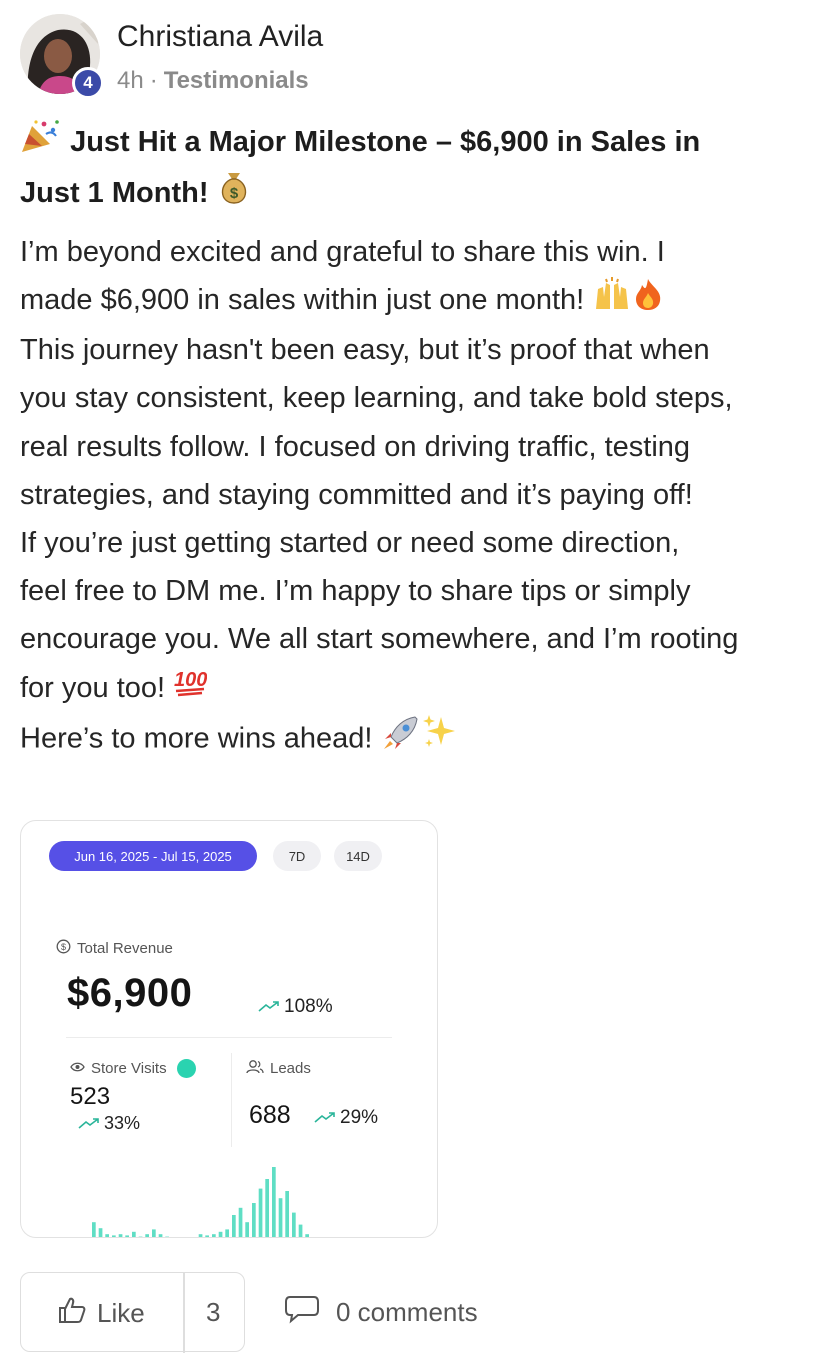 This screenshot has height=1353, width=828. Describe the element at coordinates (77, 1068) in the screenshot. I see `eye-icon` at that location.